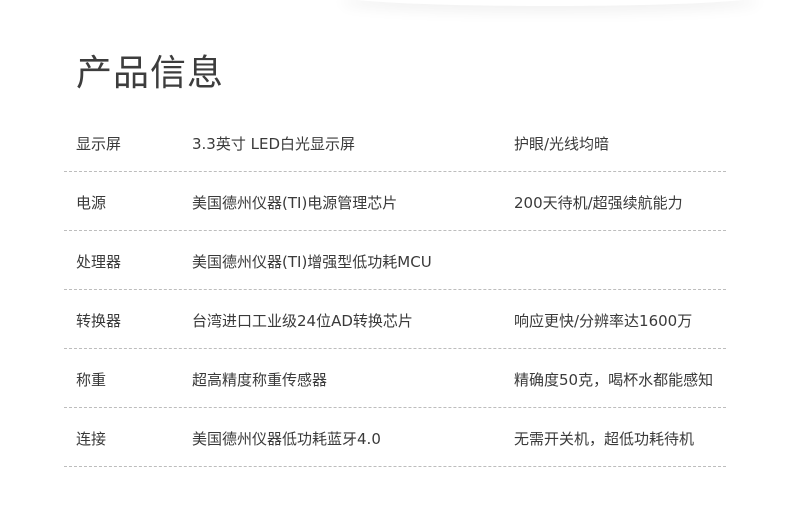  Describe the element at coordinates (312, 262) in the screenshot. I see `spec-detail: 美国德州仪器(TI)增强型低功耗MCU` at that location.